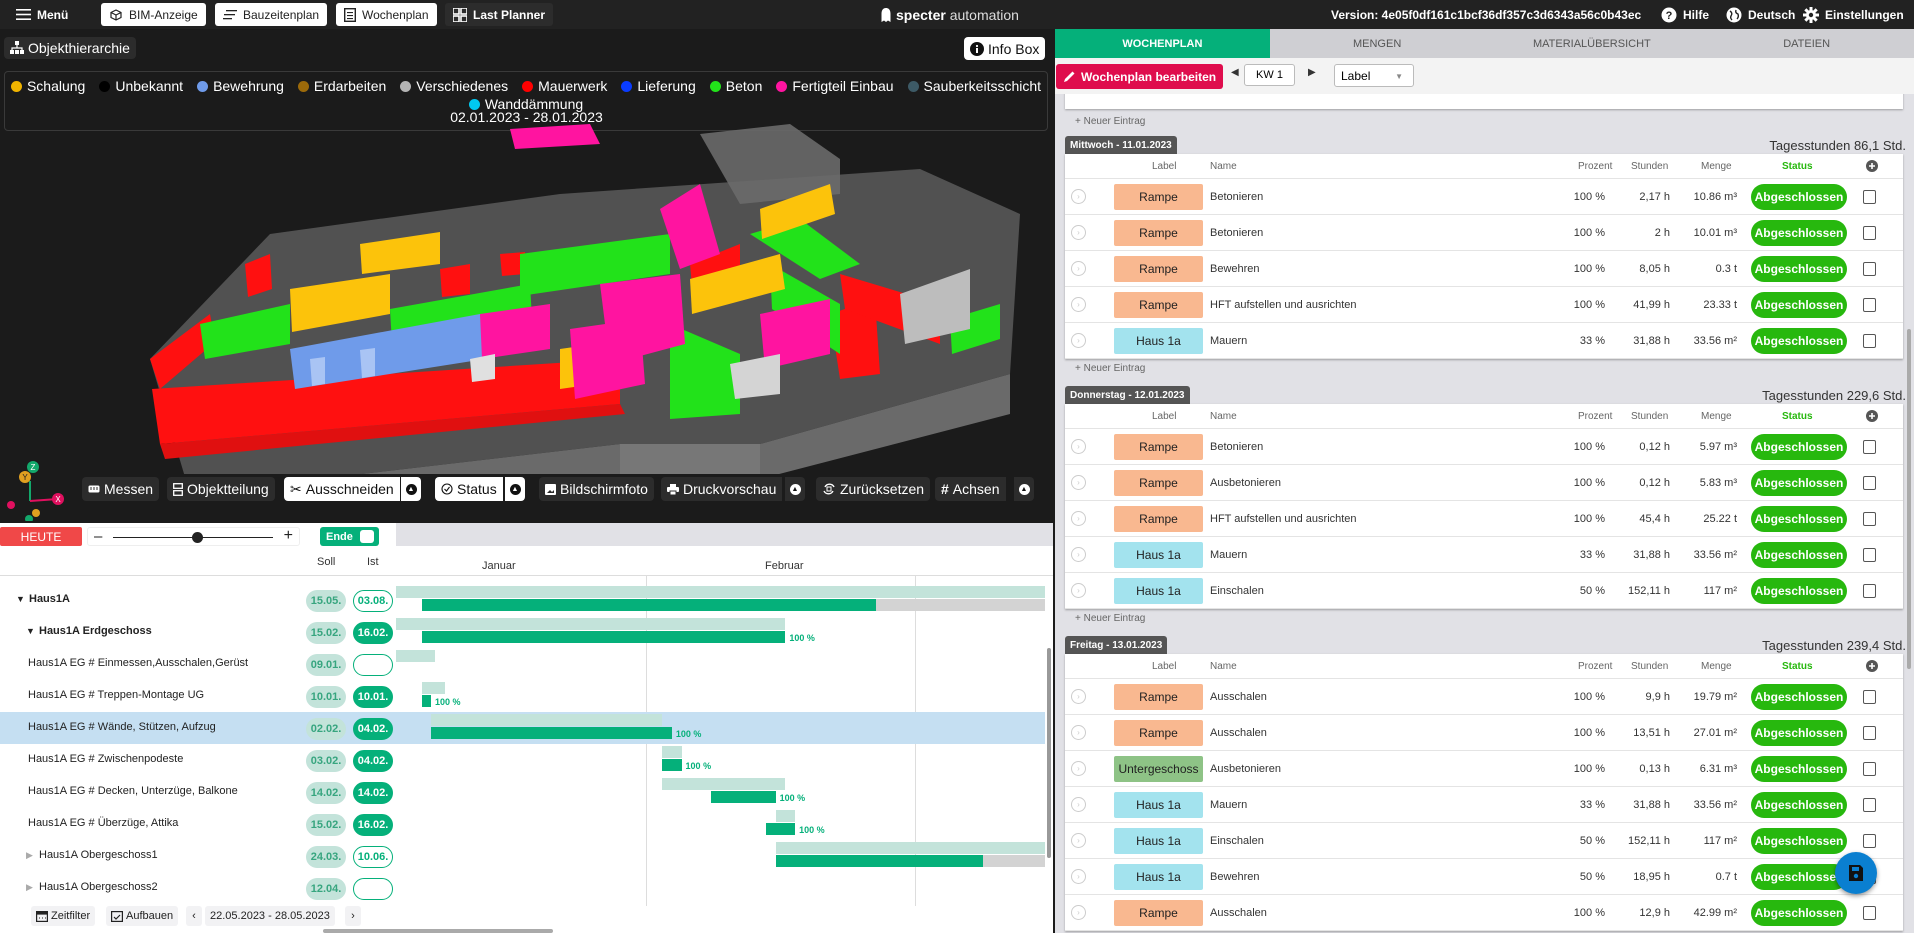 This screenshot has height=933, width=1914. What do you see at coordinates (1005, 48) in the screenshot?
I see `info-box-button: Info Box` at bounding box center [1005, 48].